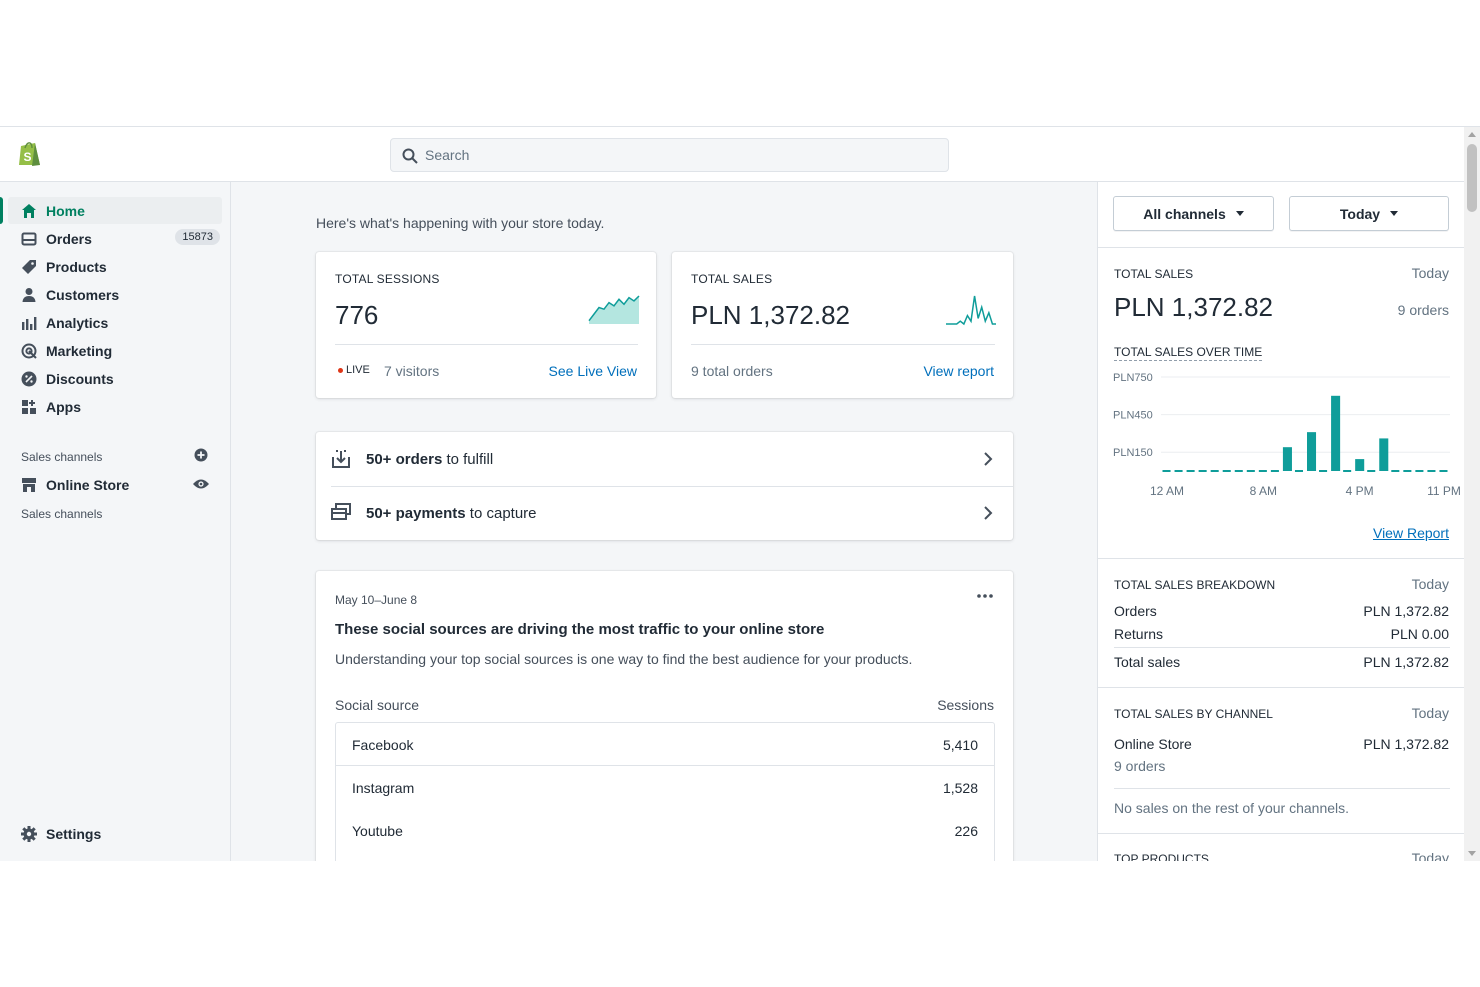  I want to click on more-options-button, so click(985, 594).